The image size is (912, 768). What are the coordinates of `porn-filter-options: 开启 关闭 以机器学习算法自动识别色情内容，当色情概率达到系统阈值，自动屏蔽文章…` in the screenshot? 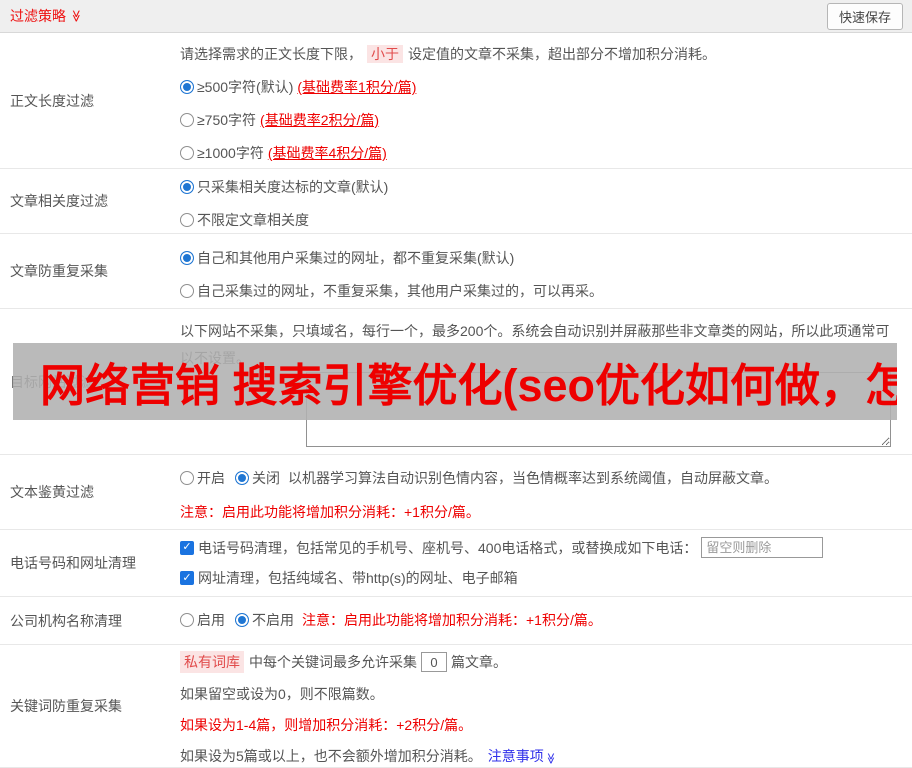 It's located at (541, 478).